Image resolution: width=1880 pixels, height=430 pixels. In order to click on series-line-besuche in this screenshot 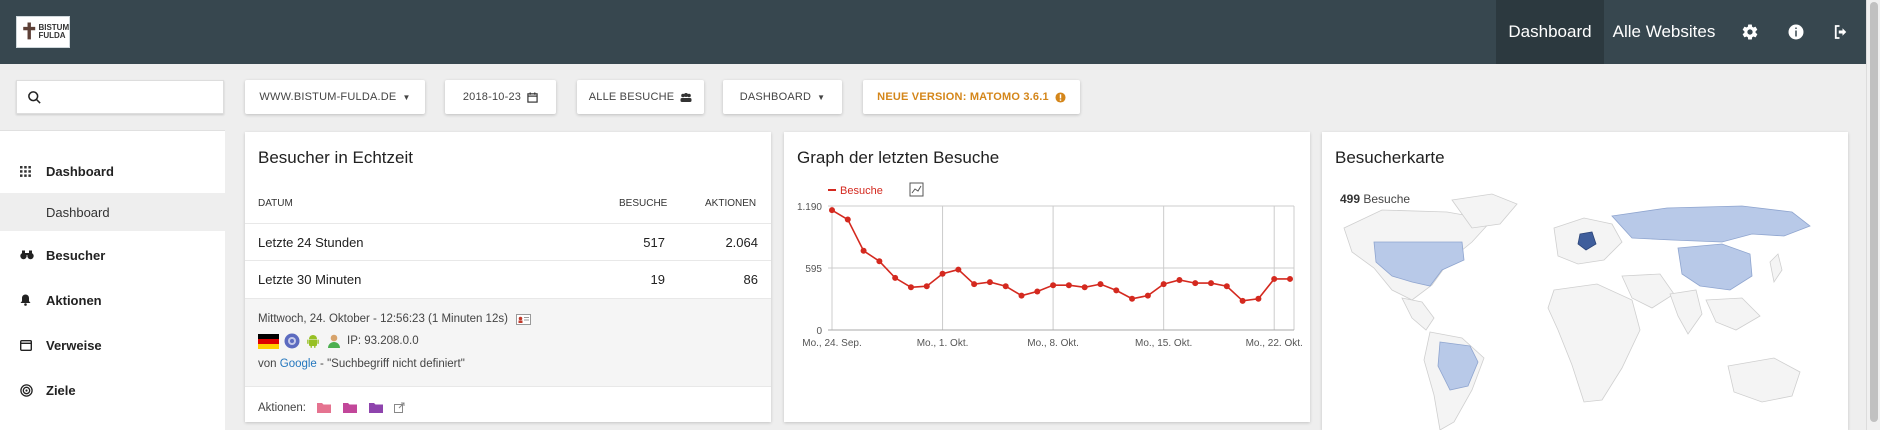, I will do `click(1060, 255)`.